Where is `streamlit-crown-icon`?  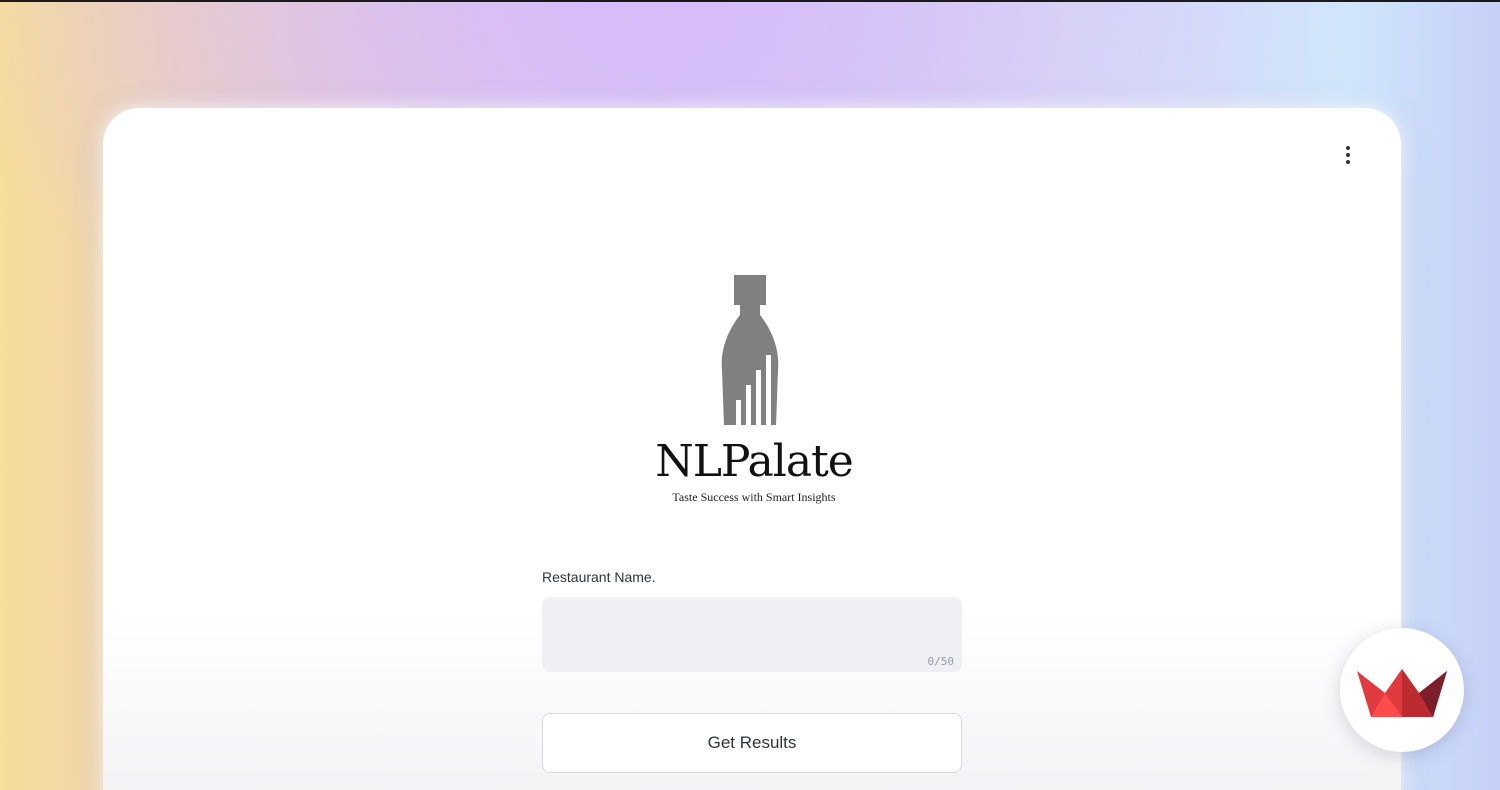
streamlit-crown-icon is located at coordinates (1402, 693).